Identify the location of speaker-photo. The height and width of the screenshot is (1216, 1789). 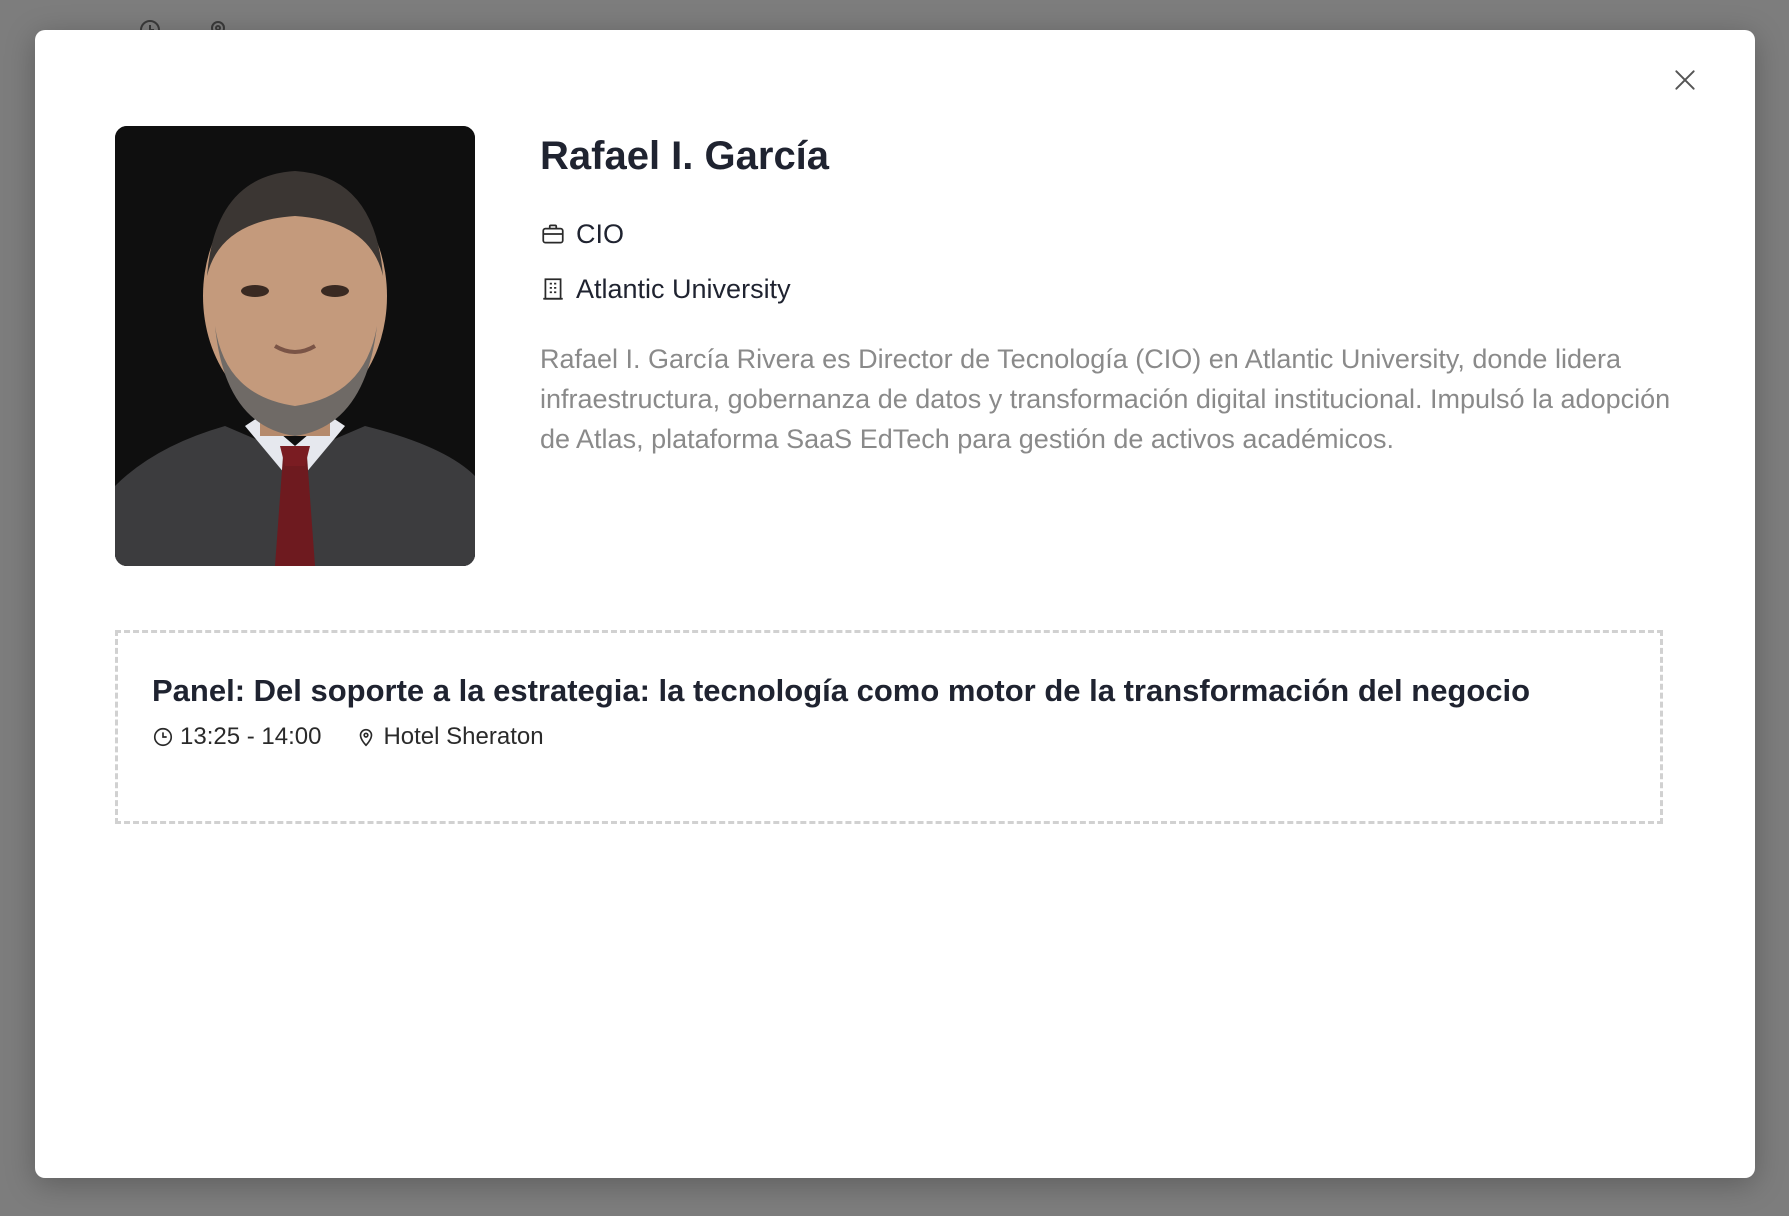
(295, 346).